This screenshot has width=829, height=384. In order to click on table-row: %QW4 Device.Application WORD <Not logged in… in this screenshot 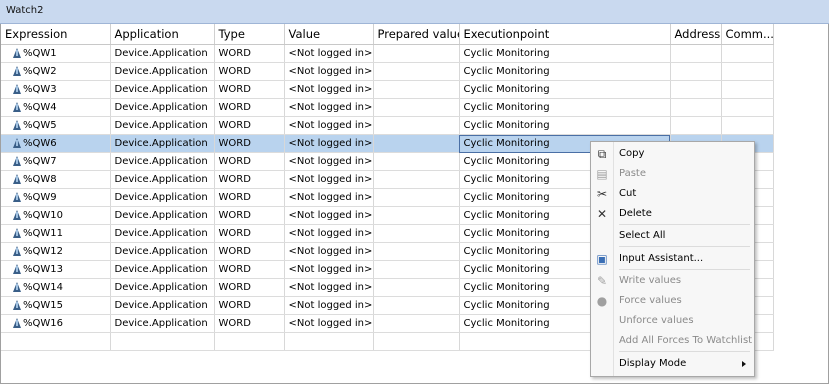, I will do `click(387, 107)`.